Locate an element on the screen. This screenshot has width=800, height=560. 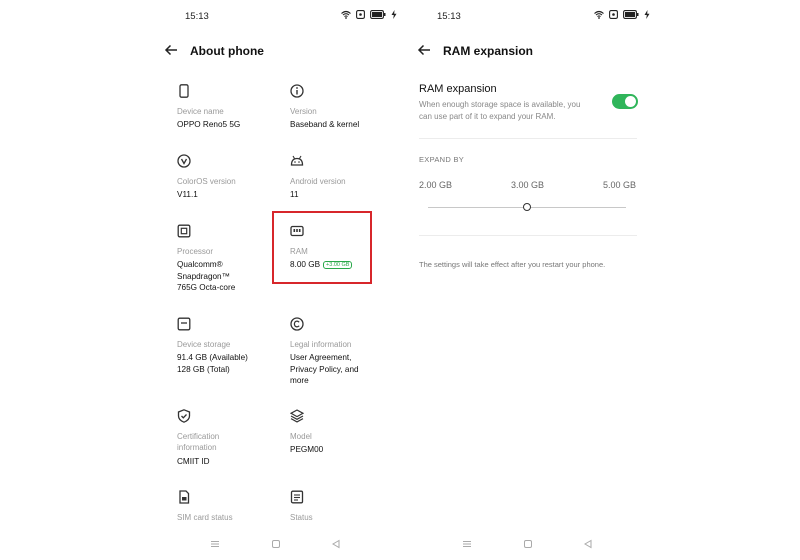
certification-item: Certification information CMIIT ID is located at coordinates (232, 439).